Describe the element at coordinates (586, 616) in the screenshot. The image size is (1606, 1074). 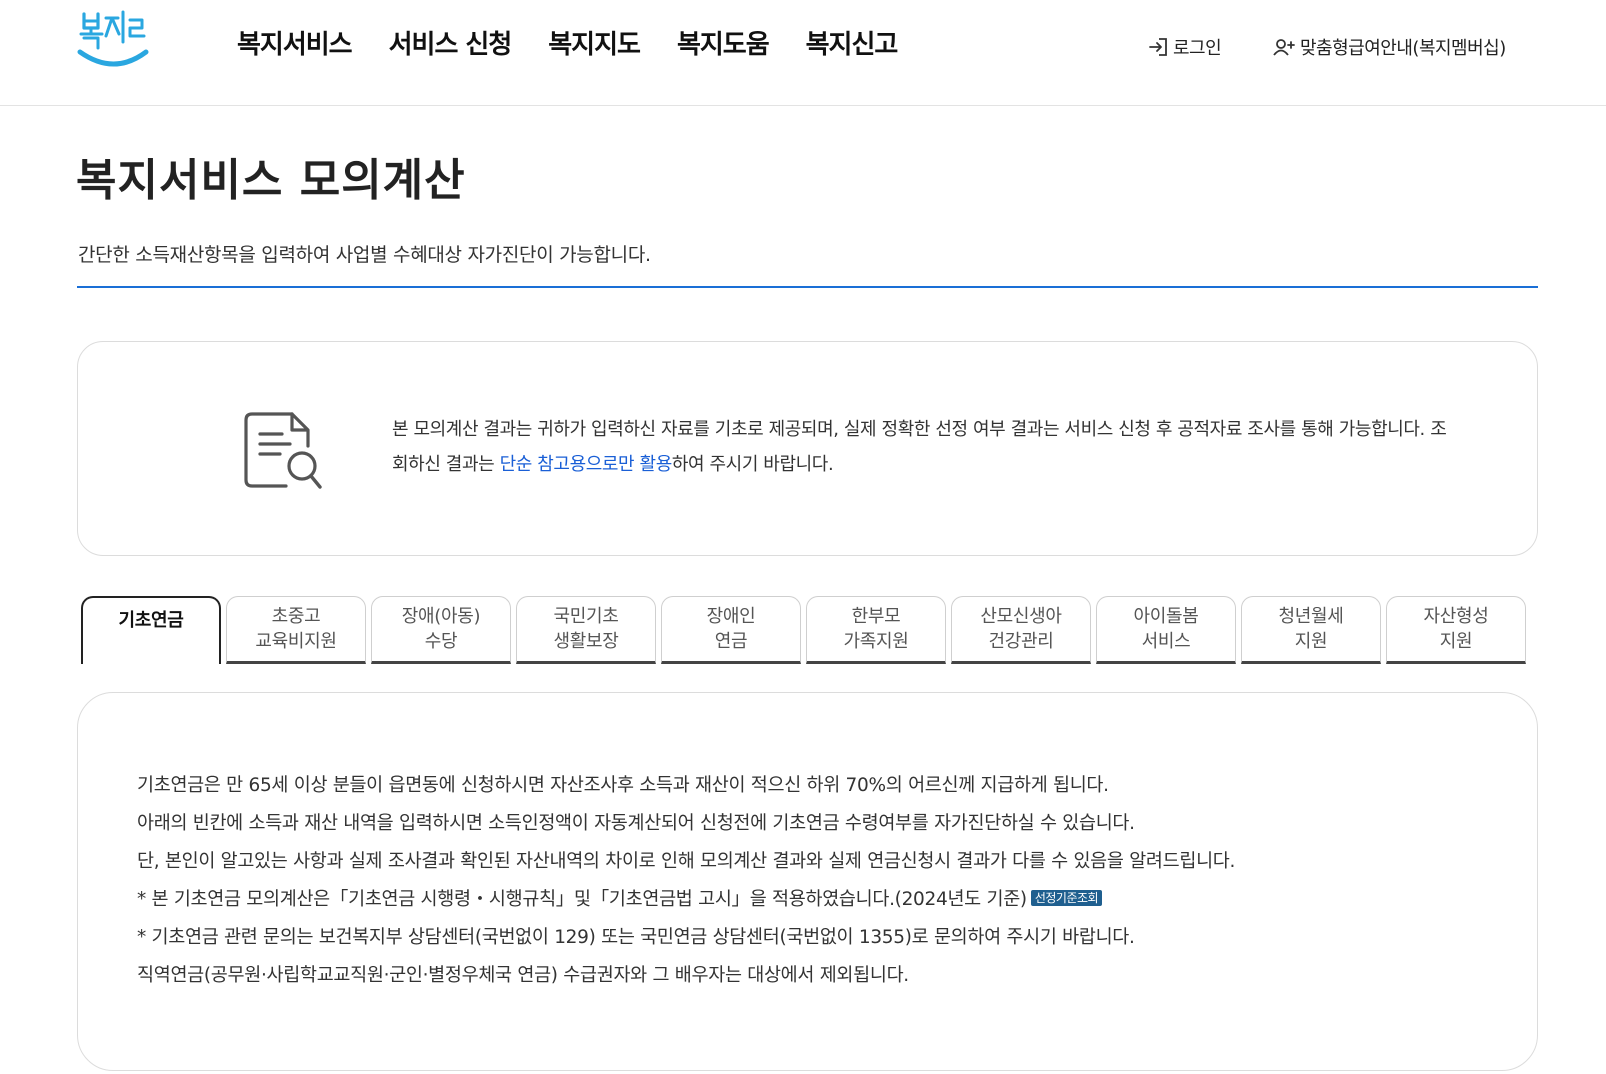
I see `tab-label-line1: 국민기초` at that location.